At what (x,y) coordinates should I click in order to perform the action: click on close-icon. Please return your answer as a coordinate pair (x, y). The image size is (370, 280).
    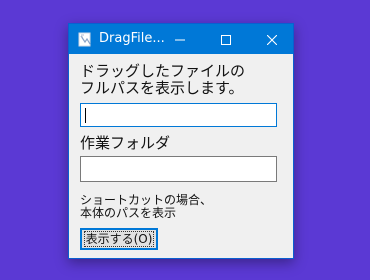
    Looking at the image, I should click on (272, 39).